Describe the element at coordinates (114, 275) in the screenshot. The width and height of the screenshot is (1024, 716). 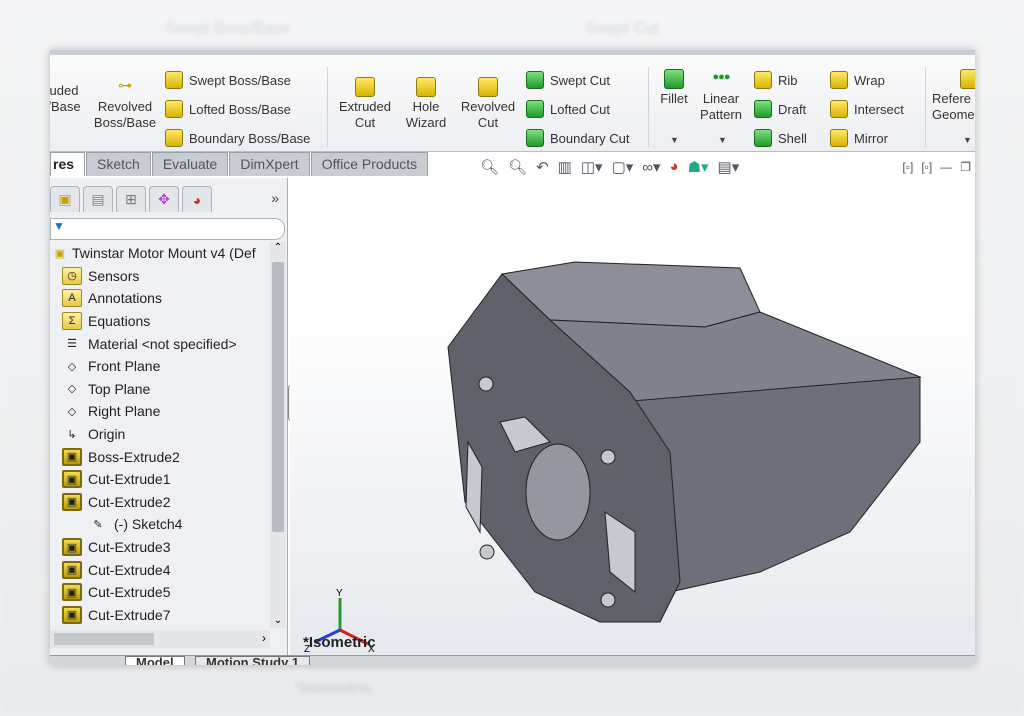
I see `tree-item-label: Sensors` at that location.